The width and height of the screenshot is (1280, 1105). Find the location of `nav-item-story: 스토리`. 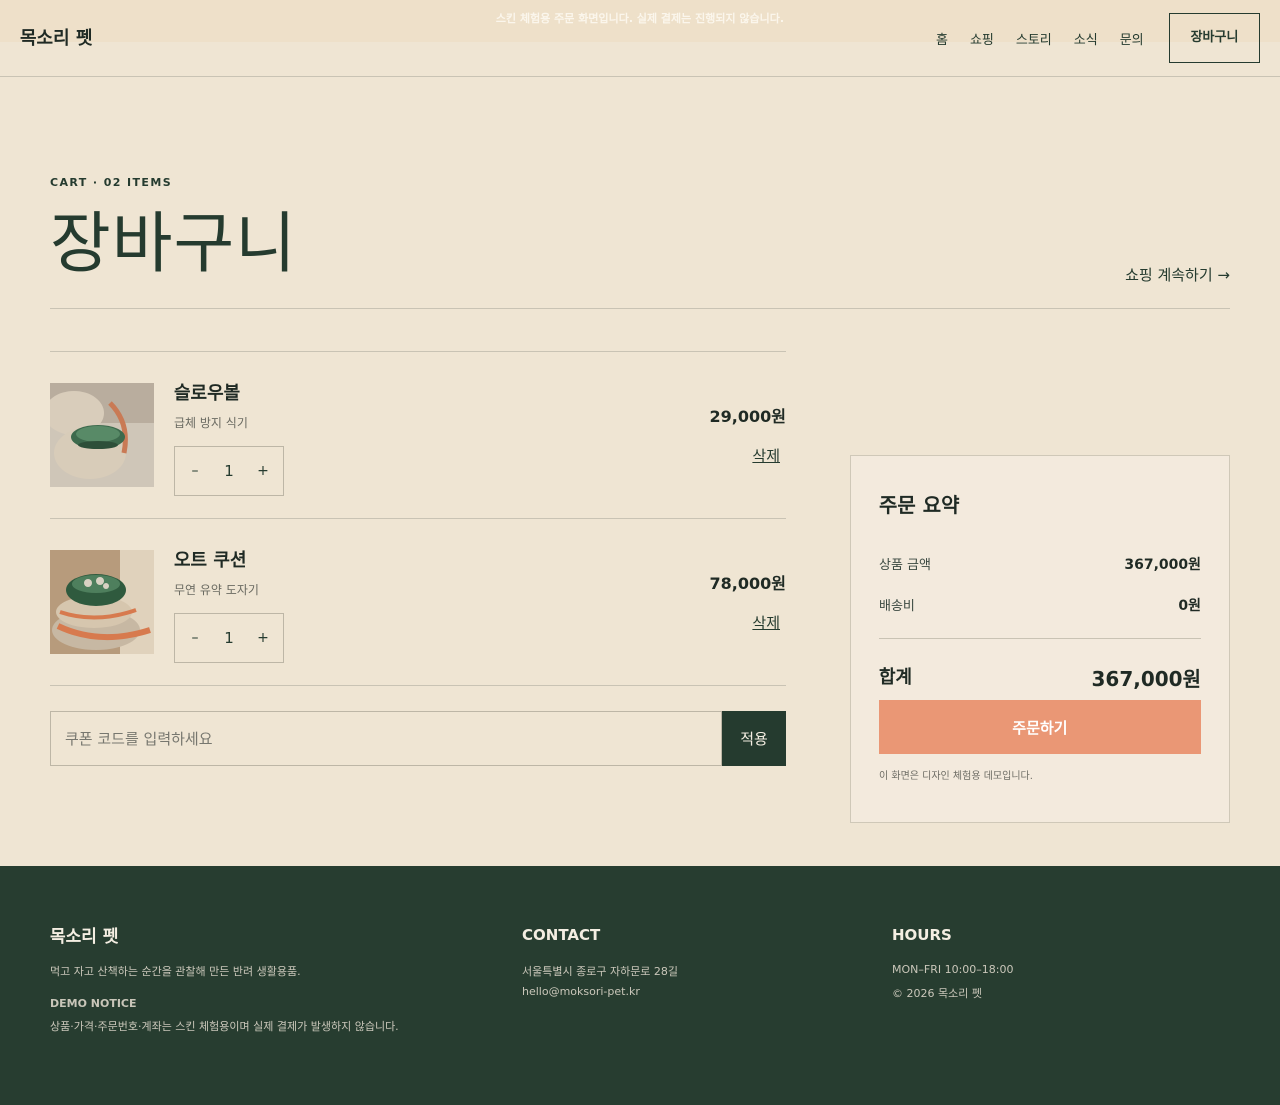

nav-item-story: 스토리 is located at coordinates (1034, 38).